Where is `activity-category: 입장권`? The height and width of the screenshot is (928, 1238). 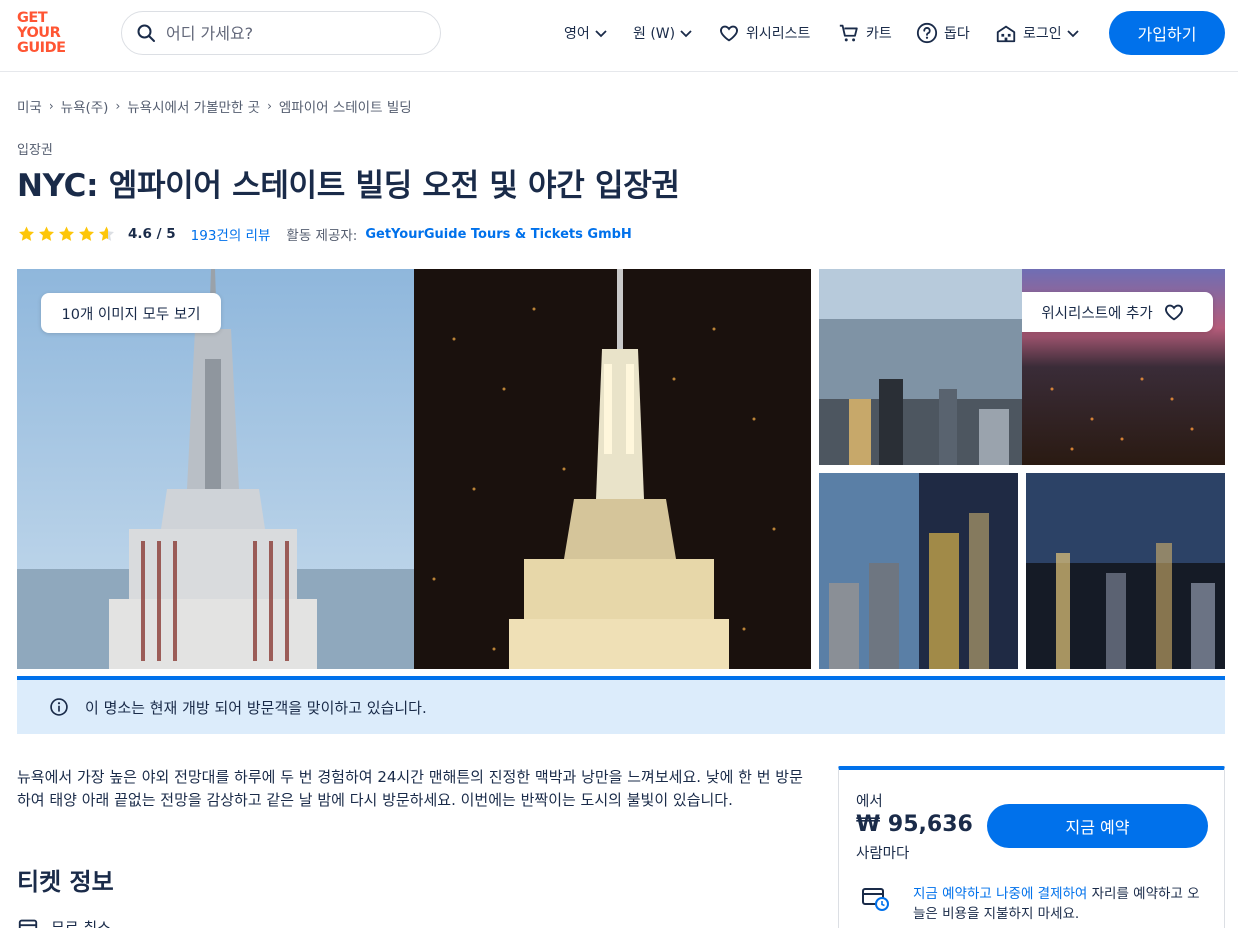 activity-category: 입장권 is located at coordinates (35, 150).